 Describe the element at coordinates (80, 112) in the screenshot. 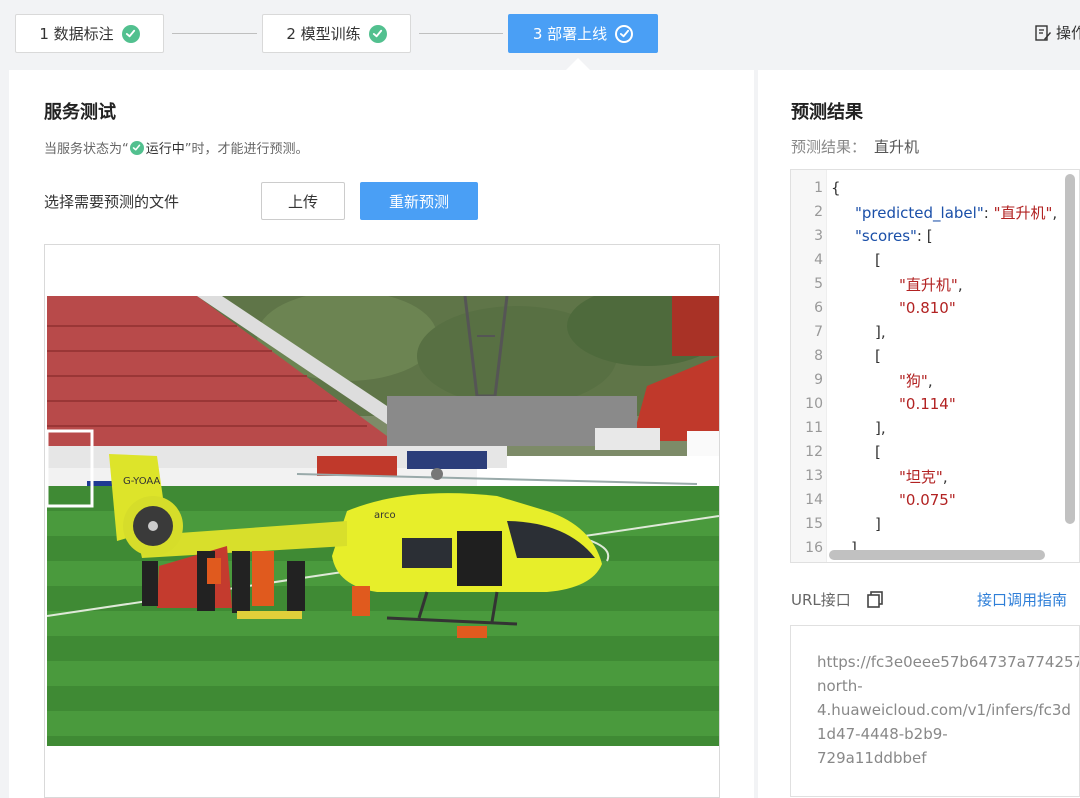

I see `service-test-title: 服务测试` at that location.